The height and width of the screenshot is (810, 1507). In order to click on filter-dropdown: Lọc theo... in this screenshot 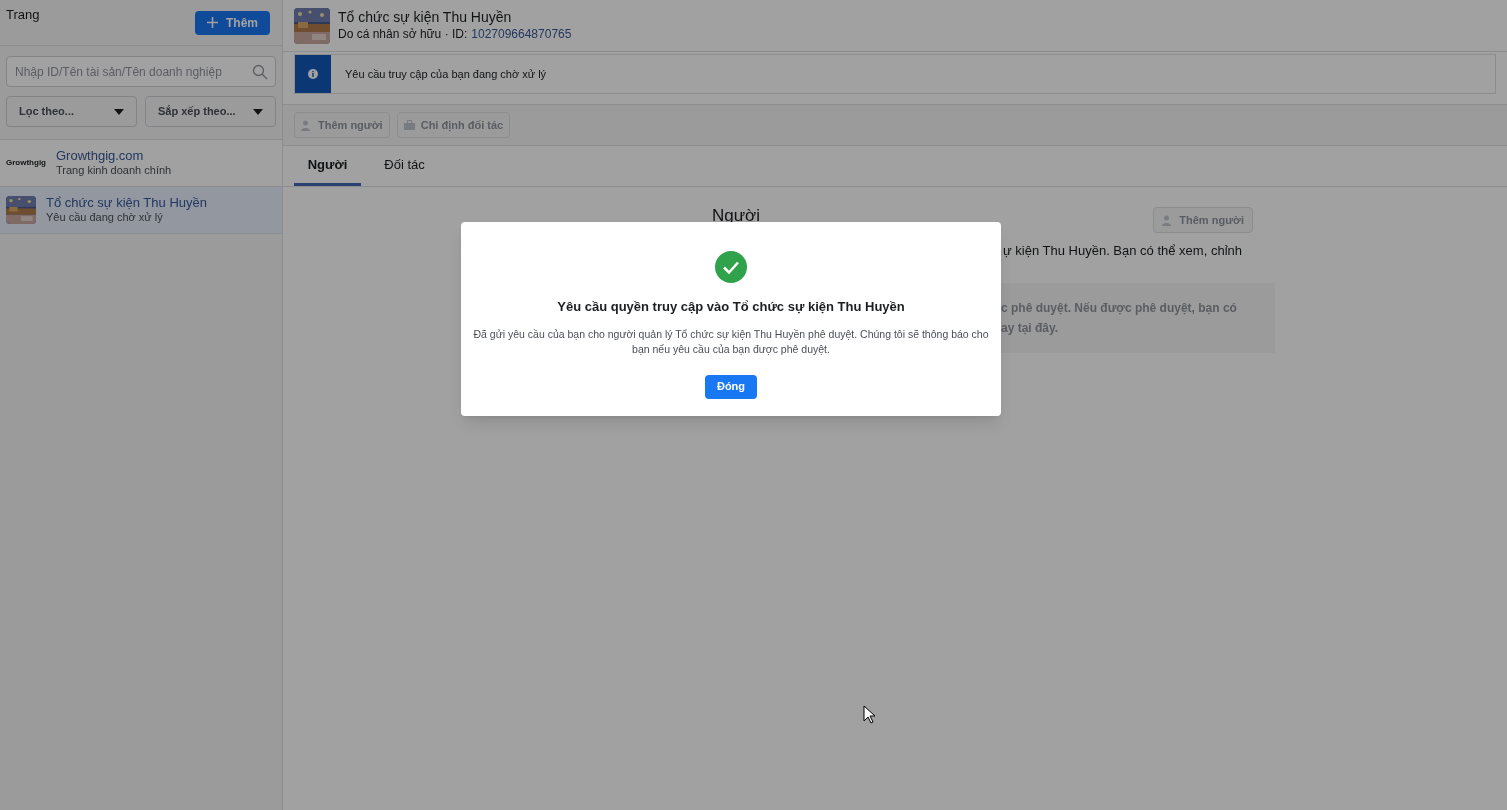, I will do `click(71, 111)`.